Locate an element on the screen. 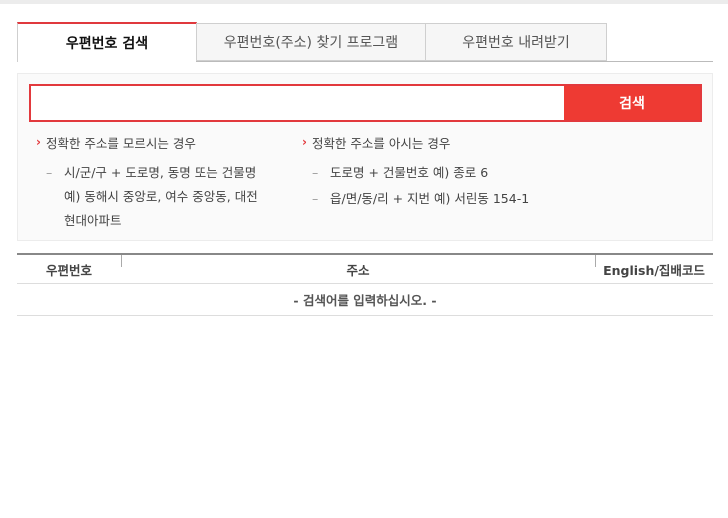 The height and width of the screenshot is (518, 728). tab-address-program: 우편번호(주소) 찾기 프로그램 is located at coordinates (311, 42).